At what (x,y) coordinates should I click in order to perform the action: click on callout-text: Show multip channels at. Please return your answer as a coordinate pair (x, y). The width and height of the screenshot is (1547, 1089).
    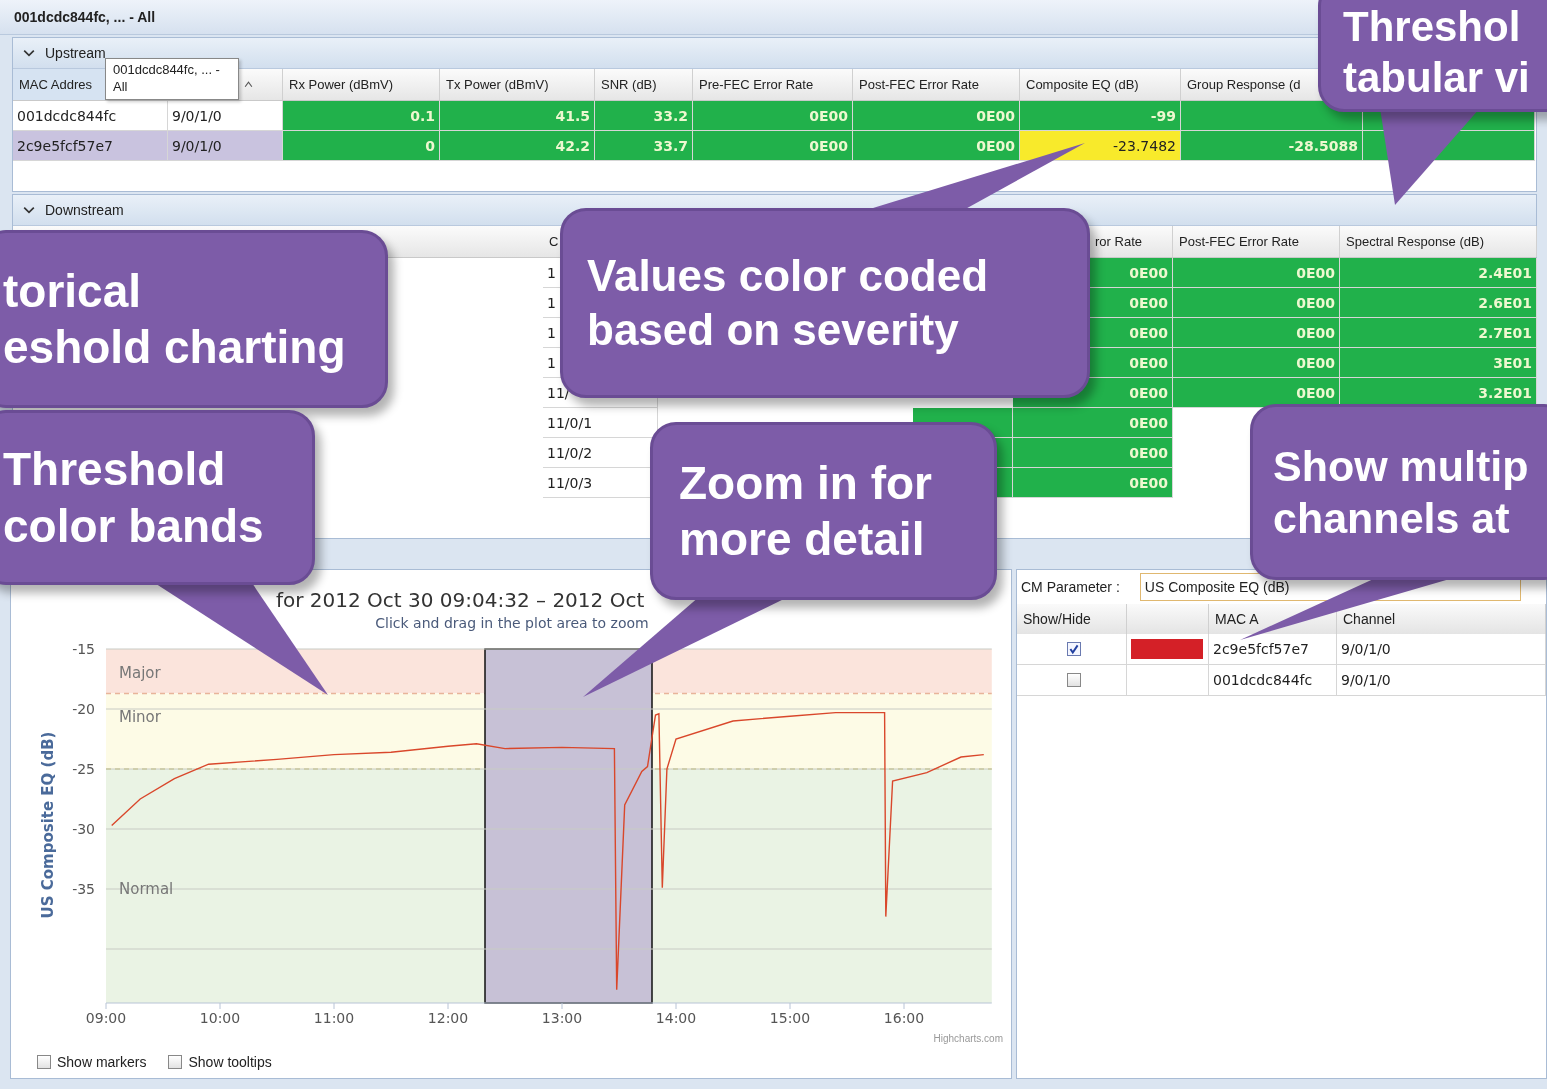
    Looking at the image, I should click on (1400, 492).